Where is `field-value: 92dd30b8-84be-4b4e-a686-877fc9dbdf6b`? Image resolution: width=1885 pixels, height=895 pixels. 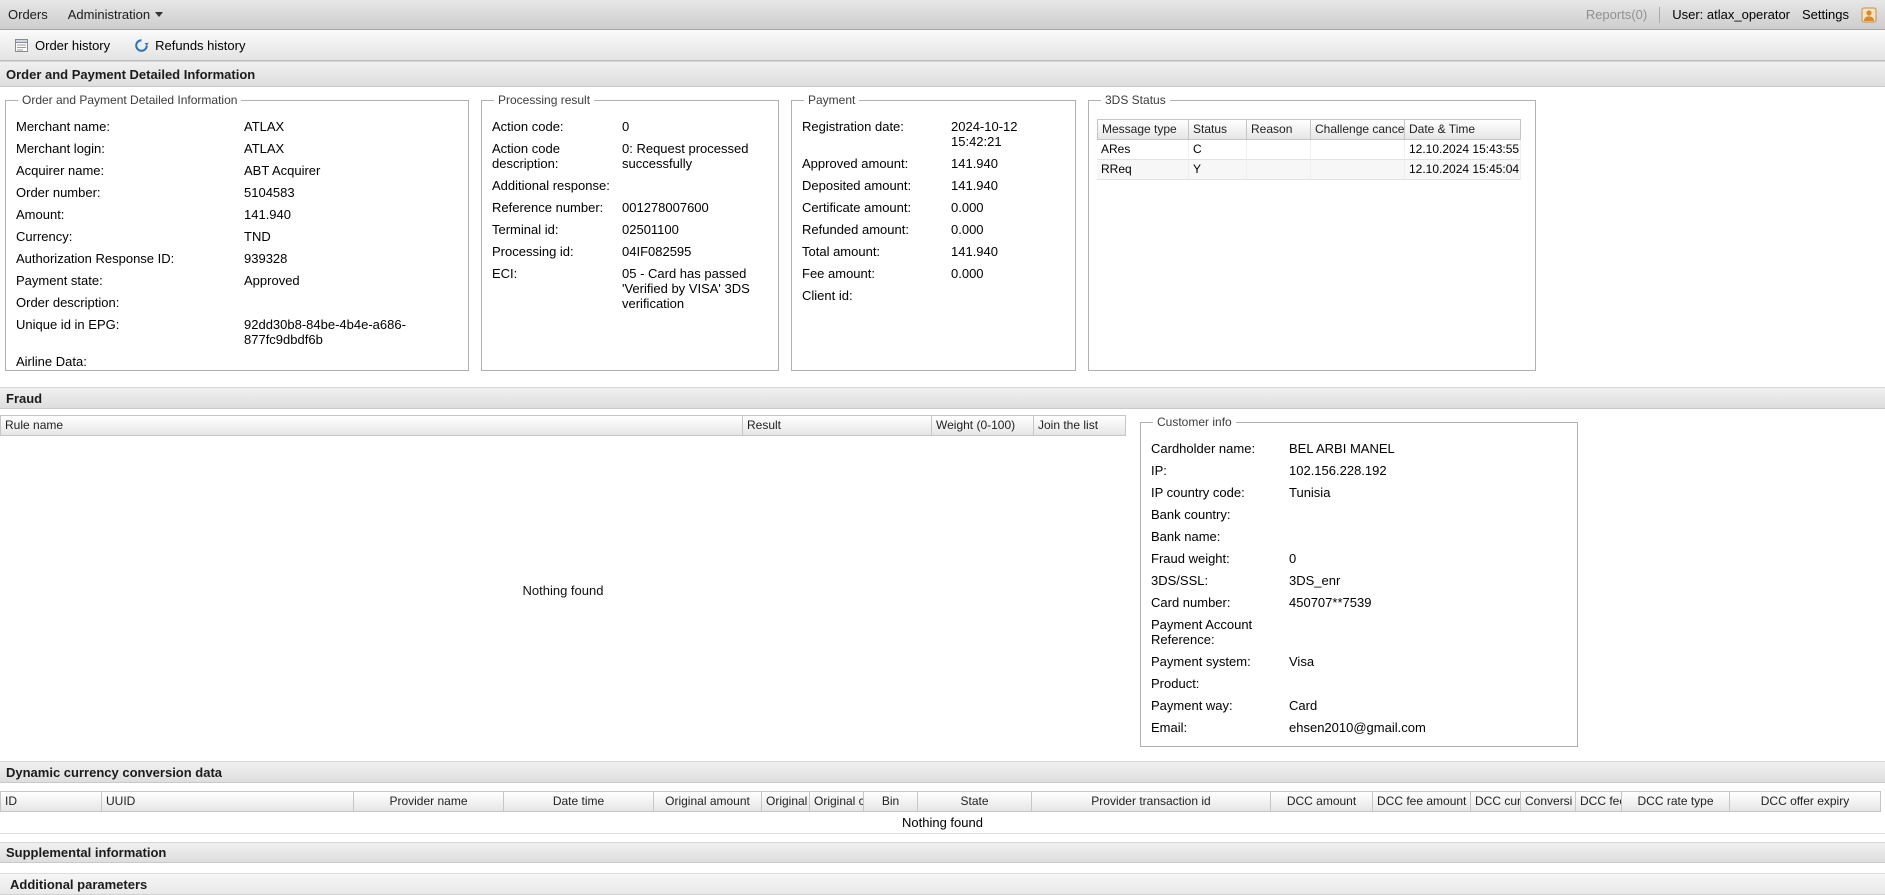
field-value: 92dd30b8-84be-4b4e-a686-877fc9dbdf6b is located at coordinates (325, 332).